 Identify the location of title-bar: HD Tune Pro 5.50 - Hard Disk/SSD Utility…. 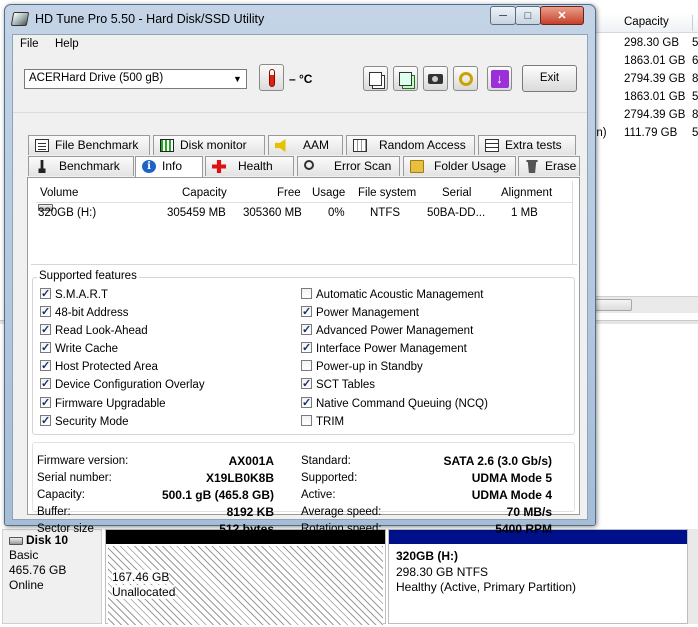
(300, 19).